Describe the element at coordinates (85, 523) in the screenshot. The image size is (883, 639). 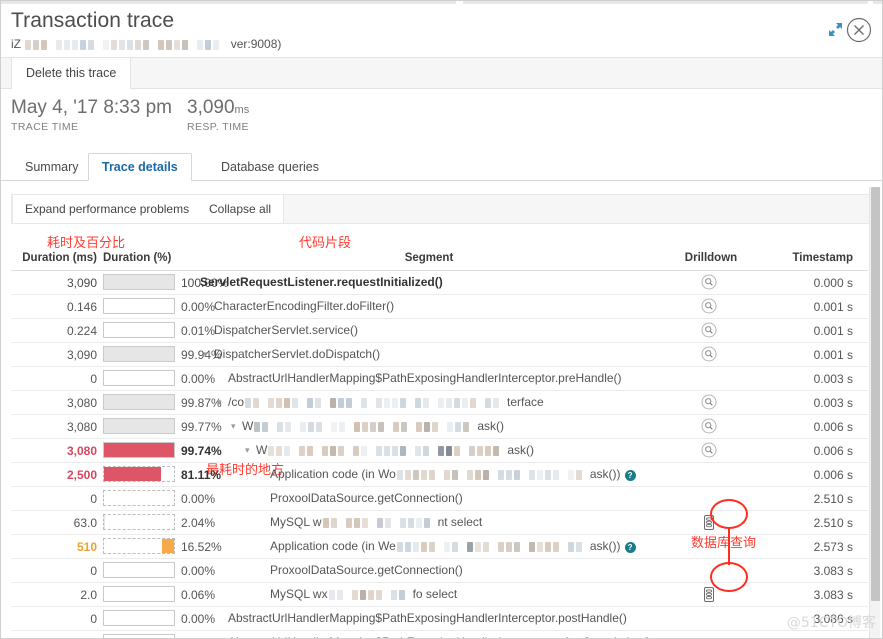
I see `cell-duration-ms: 63.0` at that location.